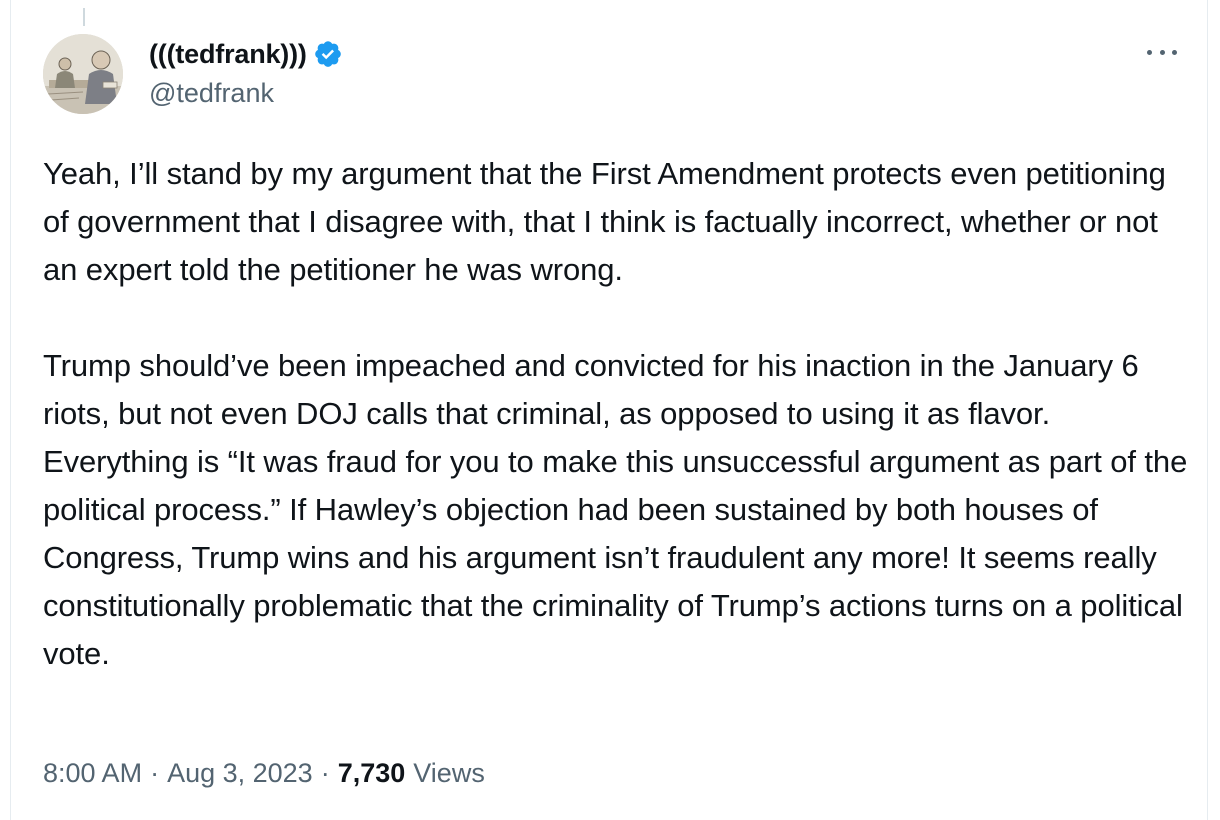 Image resolution: width=1220 pixels, height=820 pixels. What do you see at coordinates (93, 773) in the screenshot?
I see `tweet-time: 8:00 AM` at bounding box center [93, 773].